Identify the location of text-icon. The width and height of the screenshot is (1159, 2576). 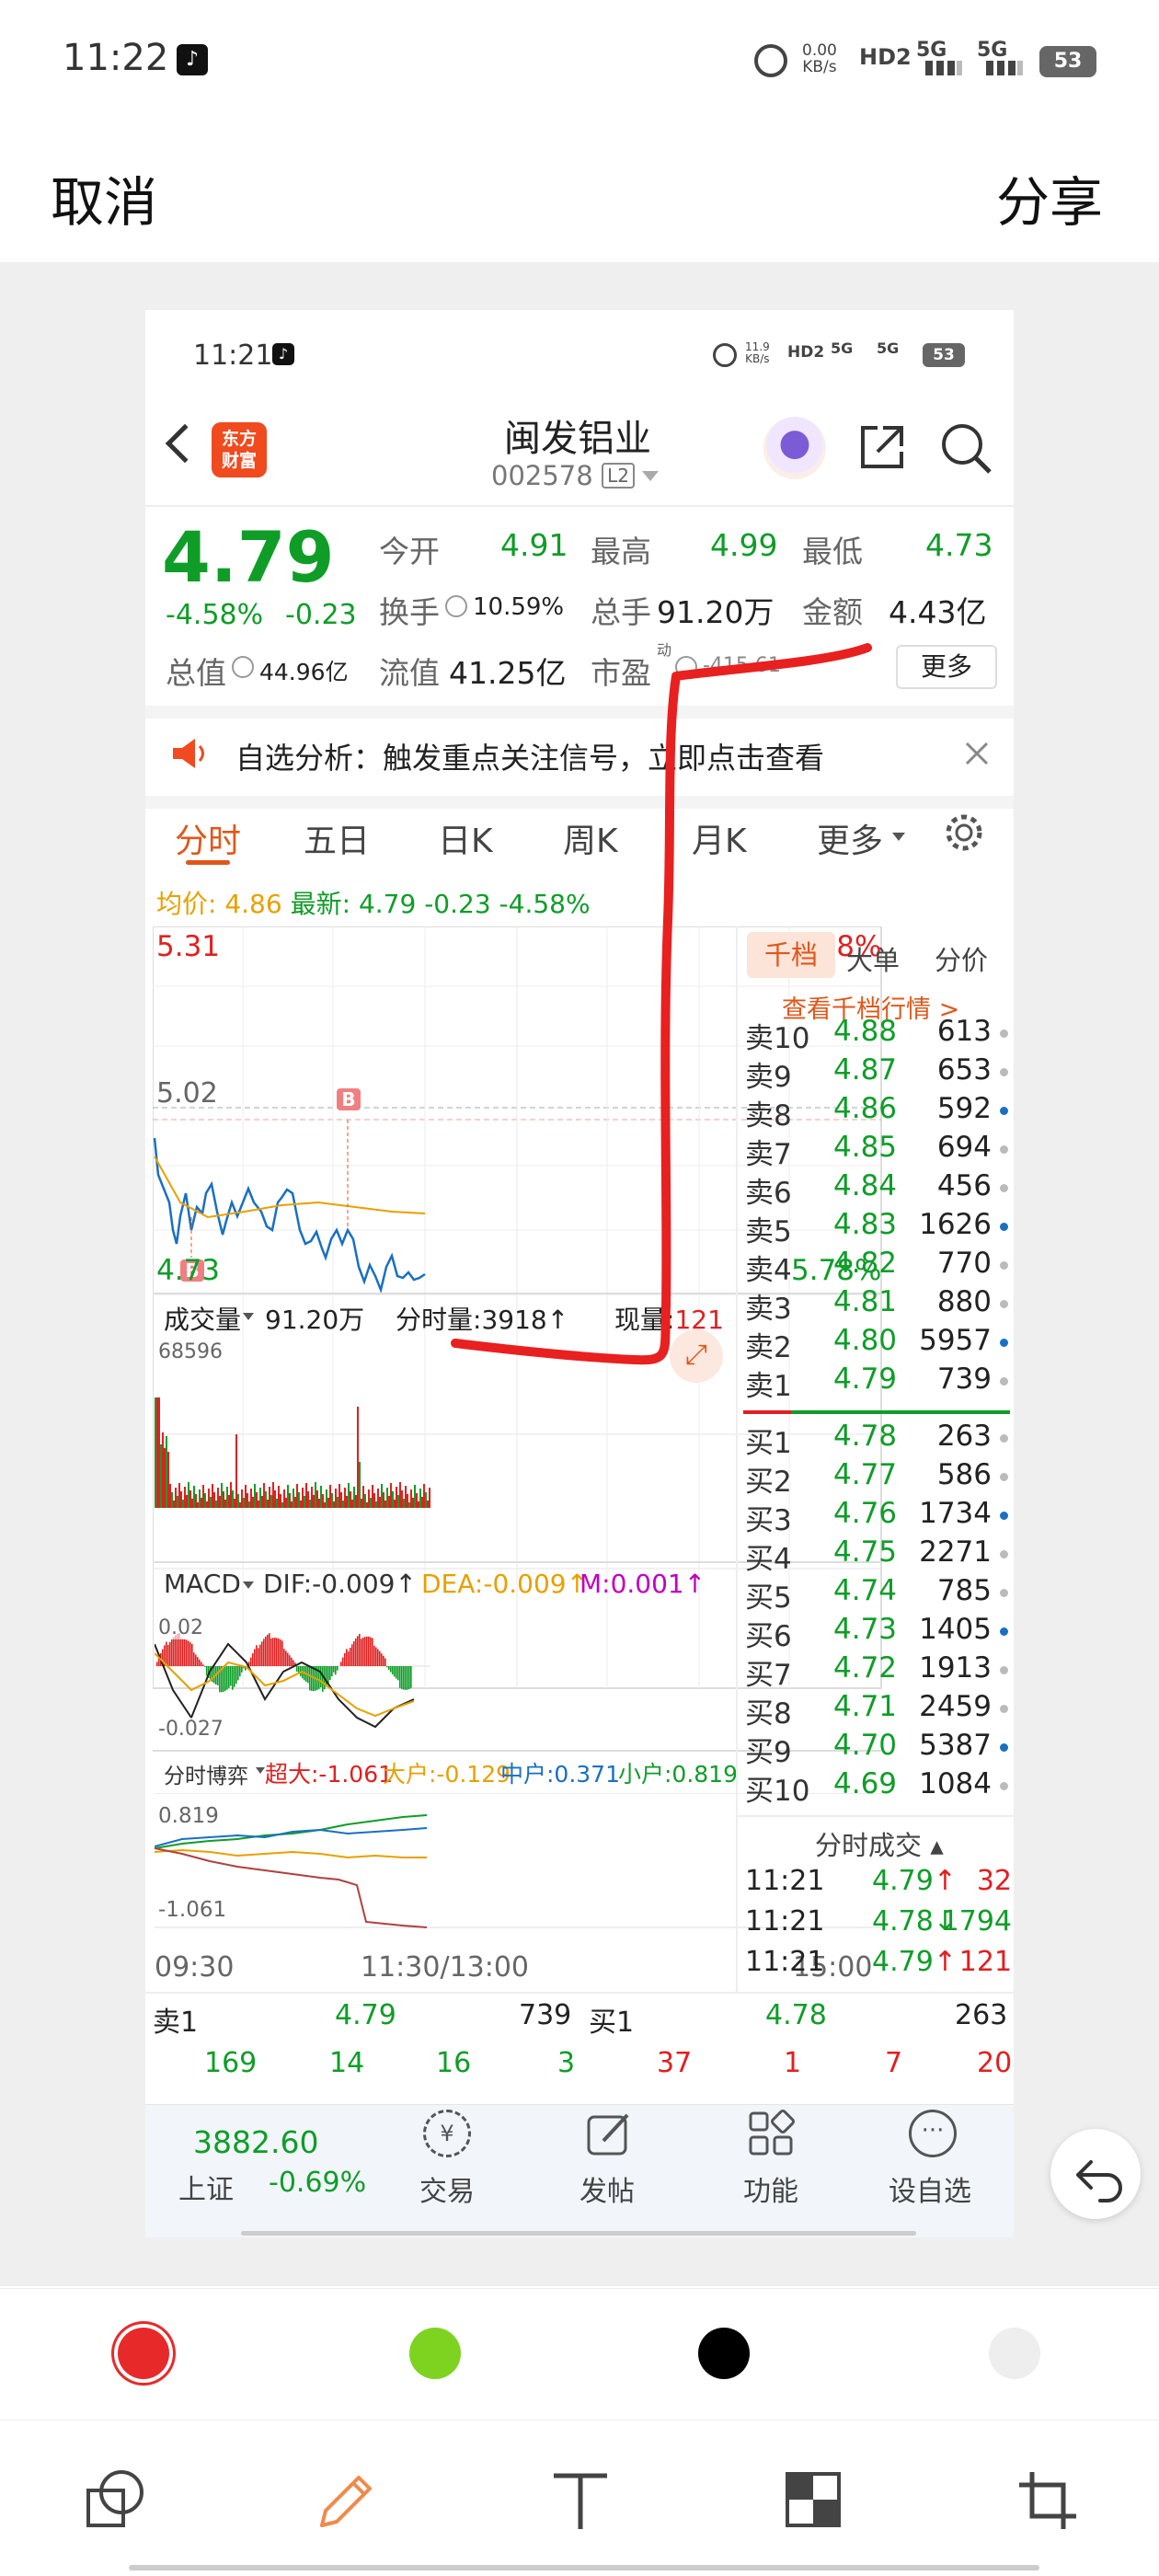
(580, 2500).